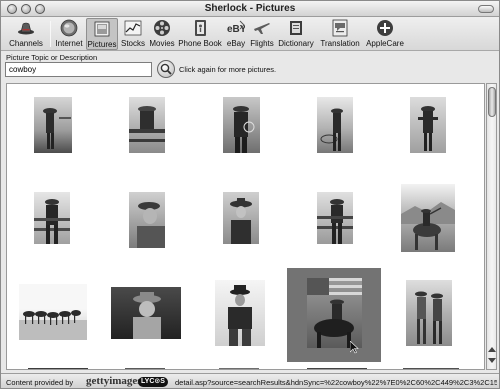 The image size is (500, 389). I want to click on toolbar-label: Pictures, so click(102, 44).